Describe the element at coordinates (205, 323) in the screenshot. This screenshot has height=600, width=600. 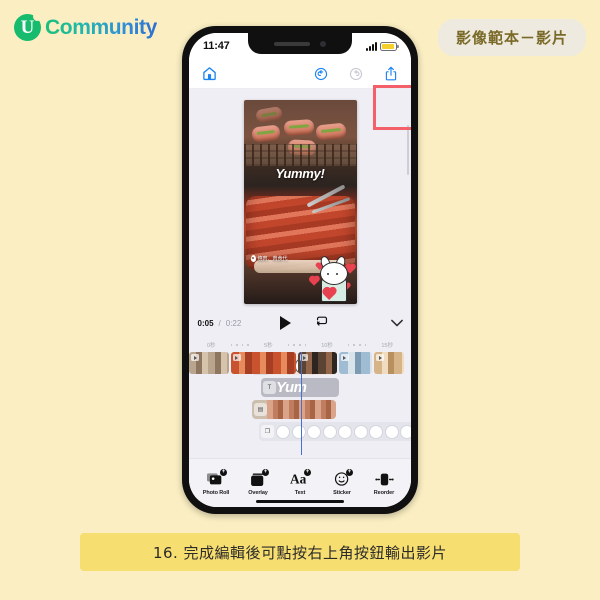
I see `current-time-label: 0:05` at that location.